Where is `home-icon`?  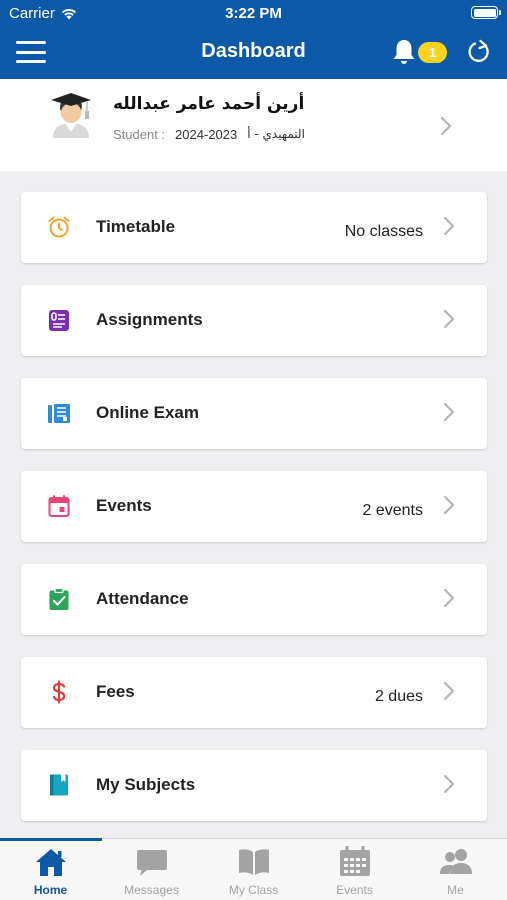 home-icon is located at coordinates (51, 862).